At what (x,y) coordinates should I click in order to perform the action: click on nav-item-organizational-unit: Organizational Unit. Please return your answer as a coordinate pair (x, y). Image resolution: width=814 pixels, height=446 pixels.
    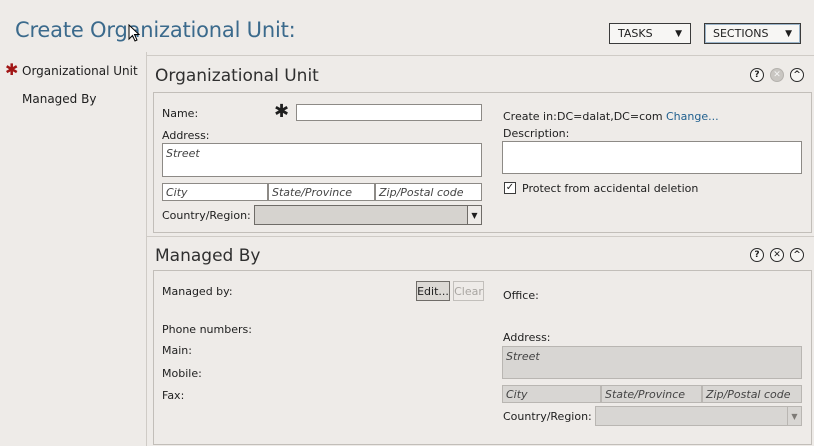
    Looking at the image, I should click on (80, 71).